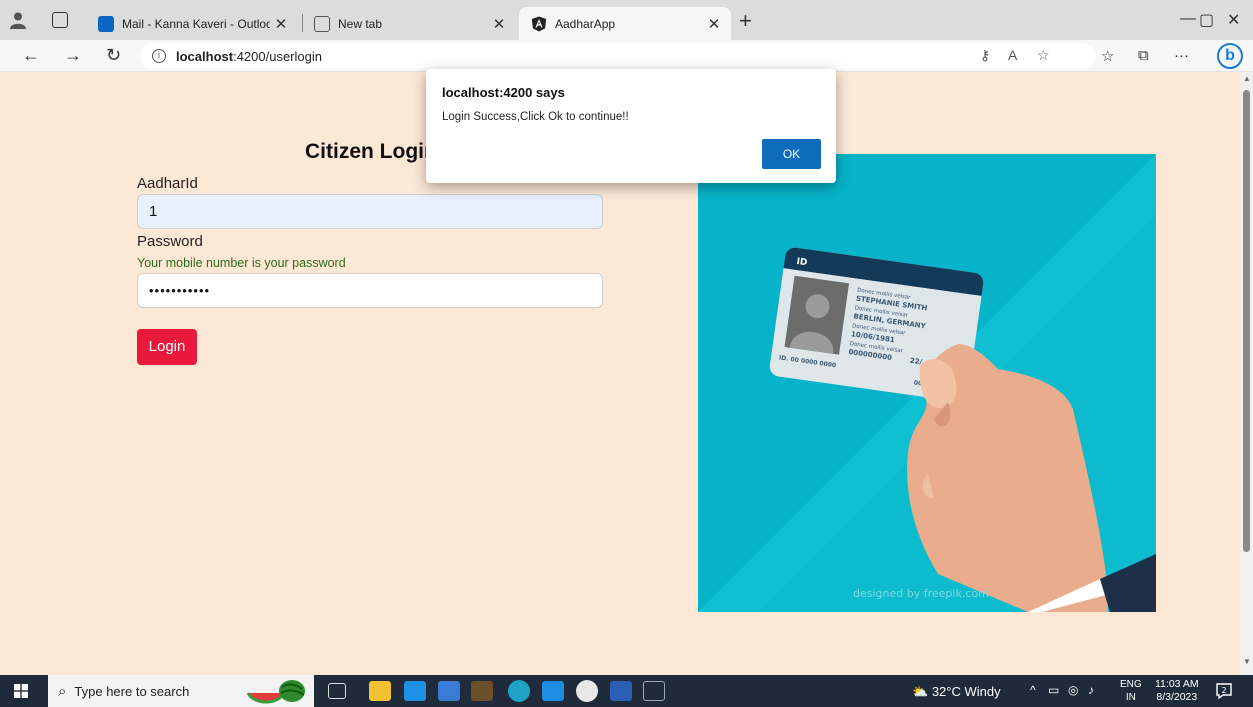  What do you see at coordinates (275, 692) in the screenshot?
I see `watermelon-icon` at bounding box center [275, 692].